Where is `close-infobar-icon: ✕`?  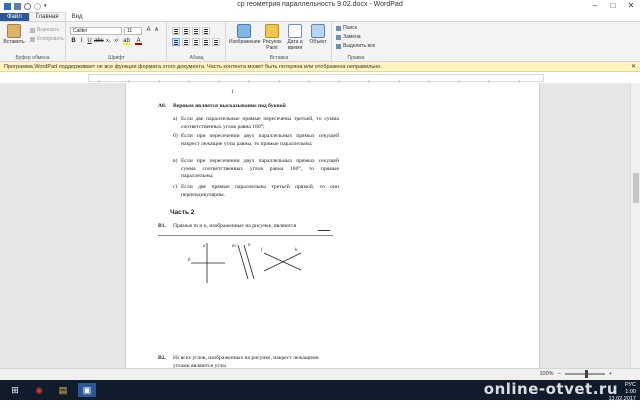
close-infobar-icon: ✕ is located at coordinates (633, 67).